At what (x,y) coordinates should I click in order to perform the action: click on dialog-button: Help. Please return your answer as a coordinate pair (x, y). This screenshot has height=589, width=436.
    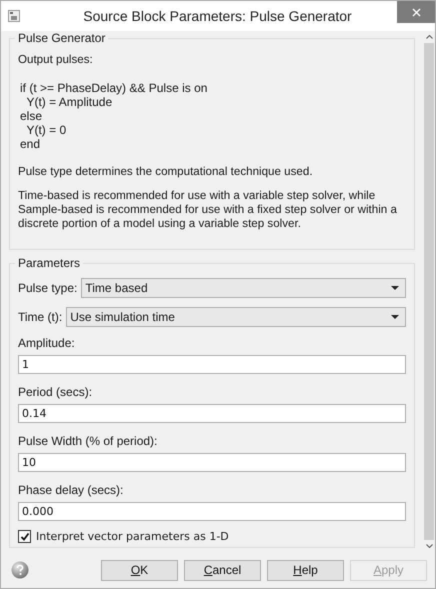
    Looking at the image, I should click on (305, 570).